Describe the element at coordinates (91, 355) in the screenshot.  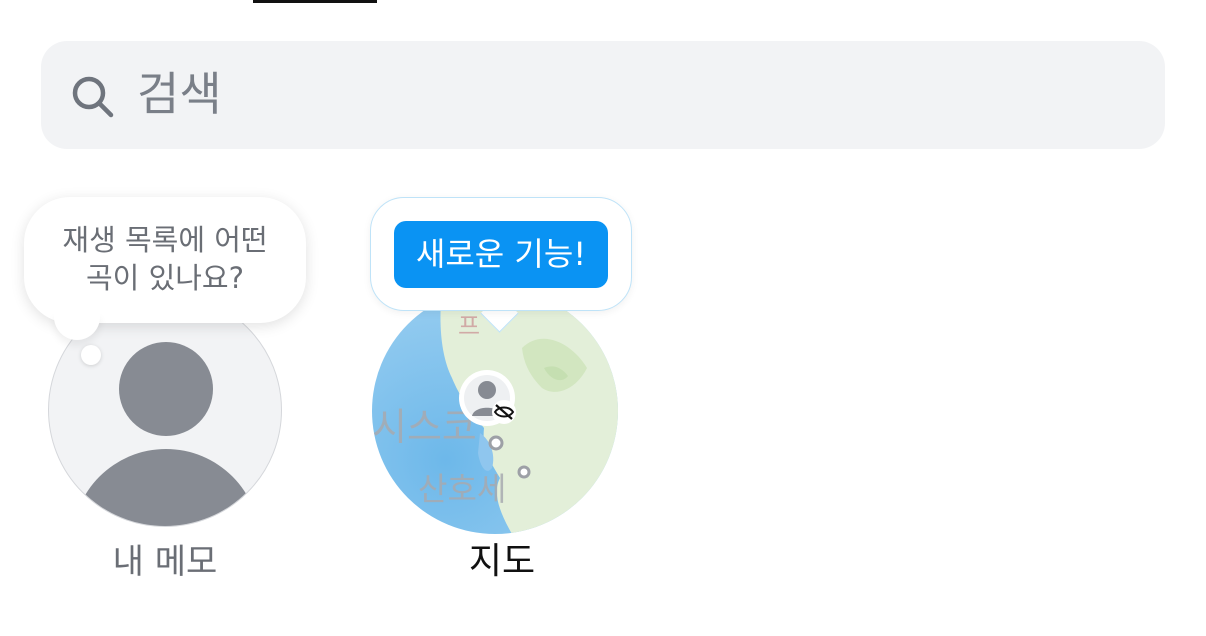
I see `note-bubble-dot` at that location.